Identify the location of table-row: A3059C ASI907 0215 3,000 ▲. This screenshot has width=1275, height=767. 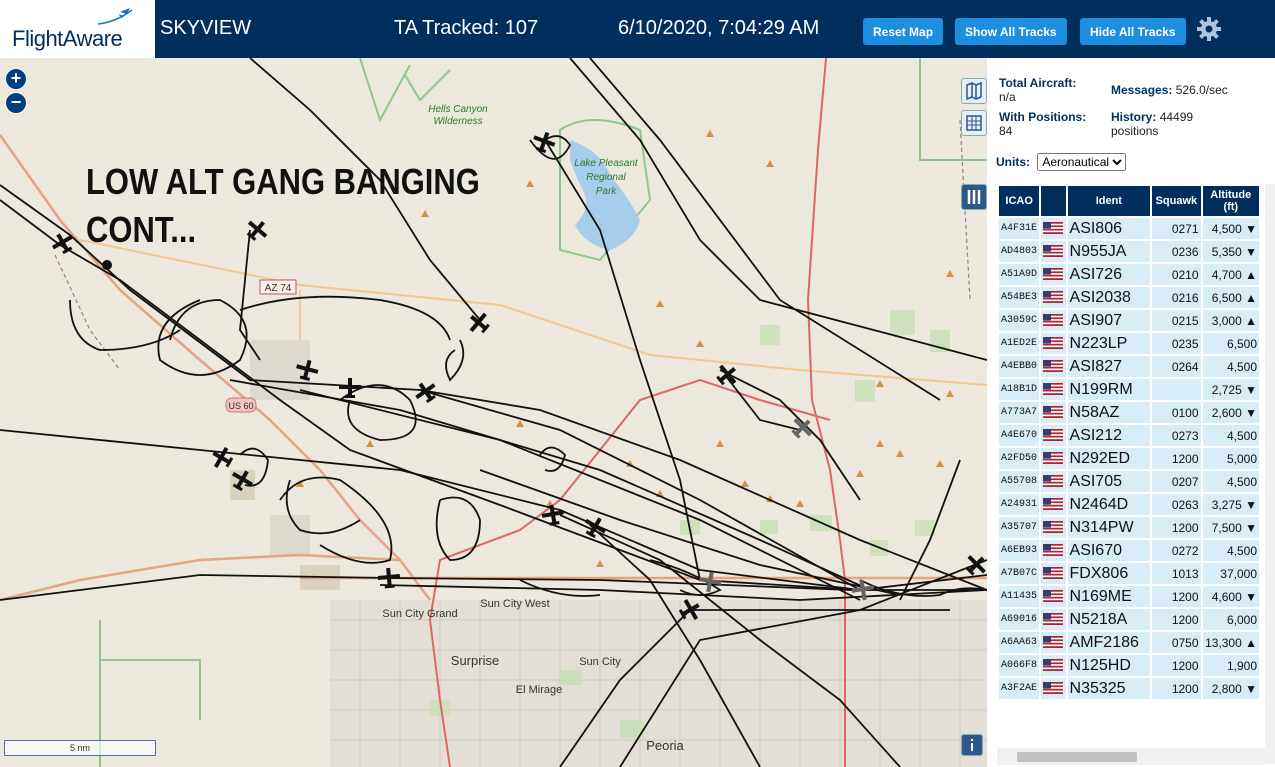
(1129, 320).